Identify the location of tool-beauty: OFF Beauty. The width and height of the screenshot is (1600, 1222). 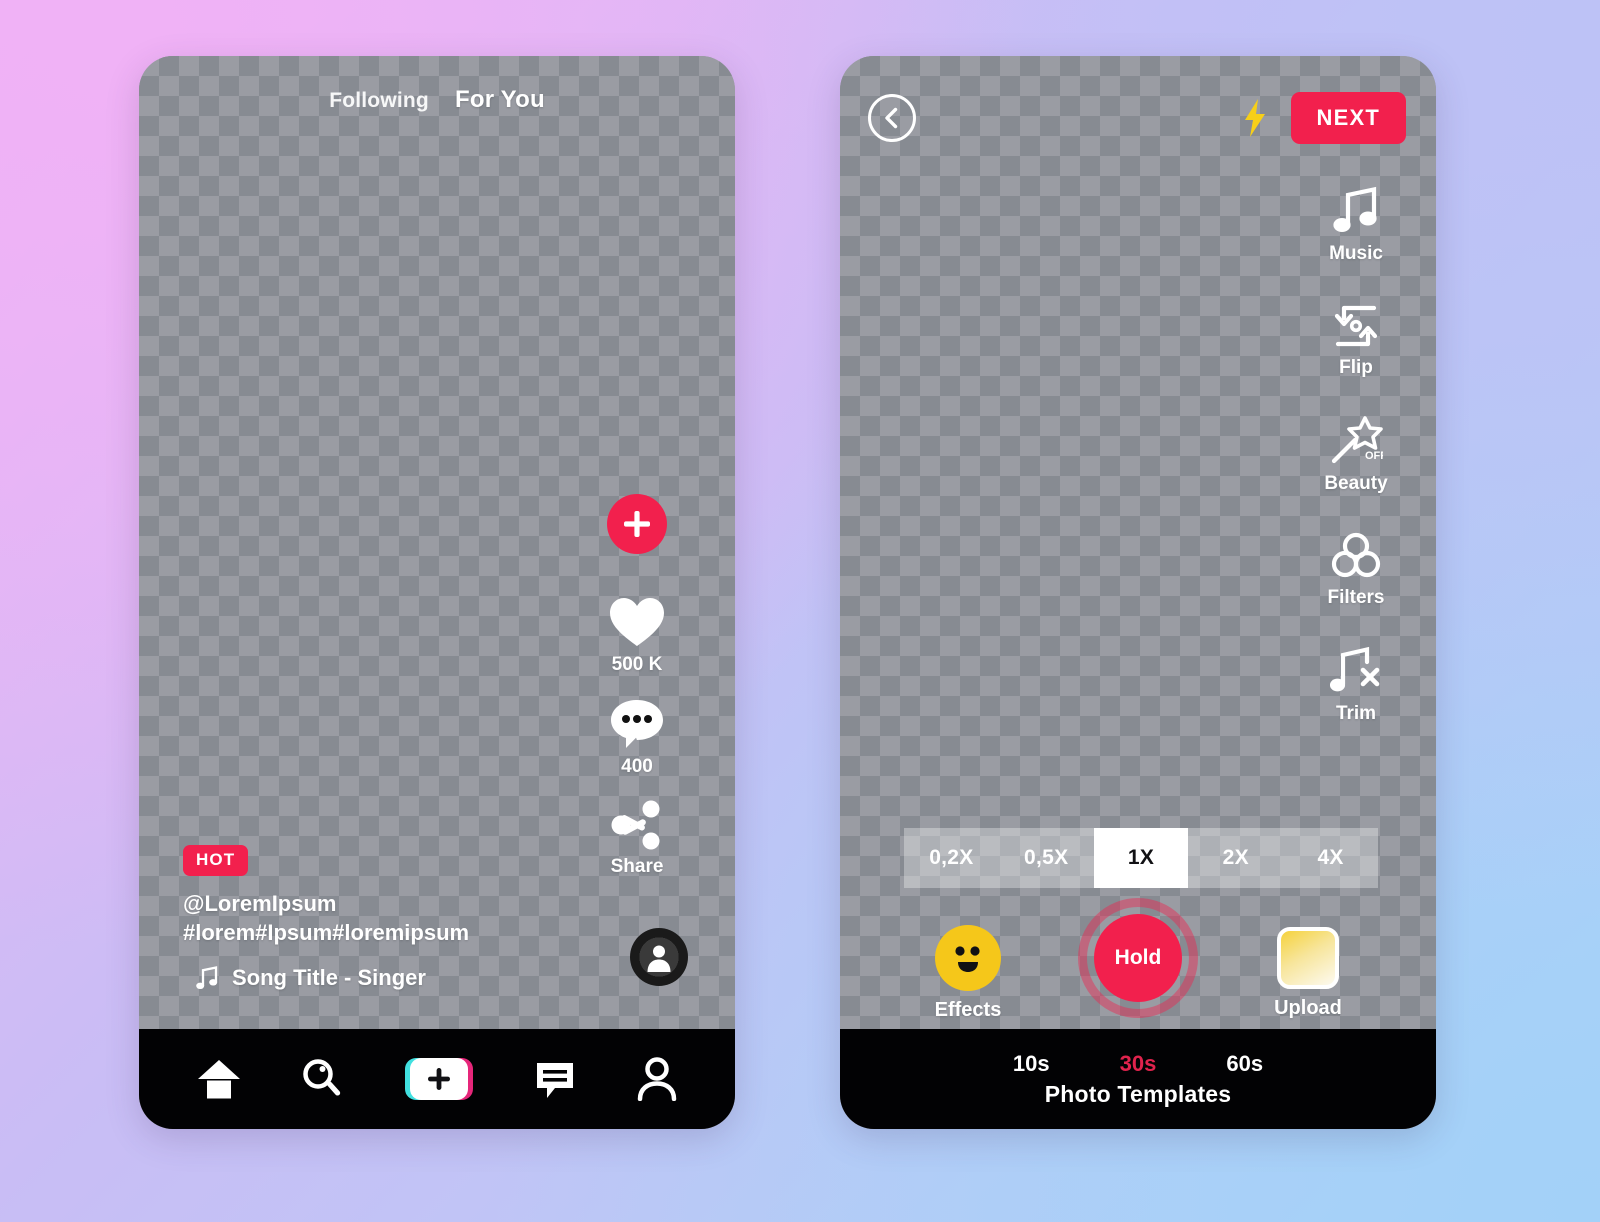
(1356, 455).